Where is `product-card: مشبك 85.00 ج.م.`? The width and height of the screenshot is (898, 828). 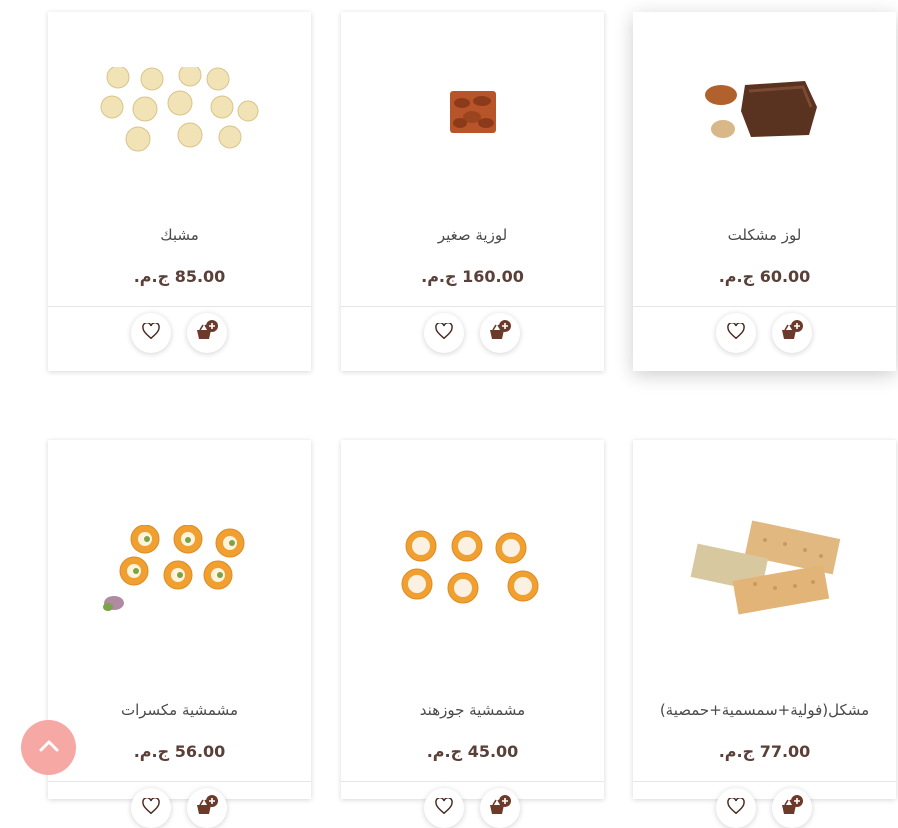
product-card: مشبك 85.00 ج.م. is located at coordinates (179, 191).